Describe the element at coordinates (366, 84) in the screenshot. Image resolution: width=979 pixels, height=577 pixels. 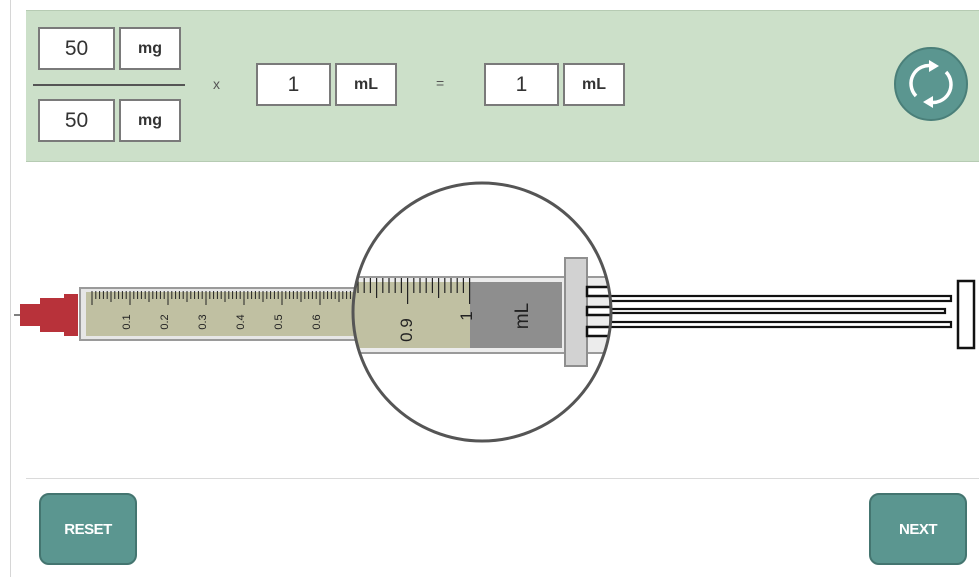
I see `volume-unit-field: mL` at that location.